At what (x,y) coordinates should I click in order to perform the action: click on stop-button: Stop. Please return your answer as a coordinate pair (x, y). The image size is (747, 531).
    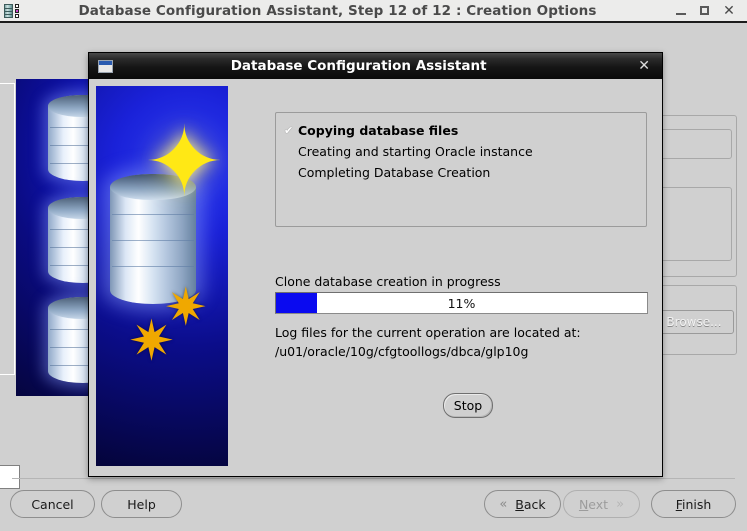
    Looking at the image, I should click on (468, 405).